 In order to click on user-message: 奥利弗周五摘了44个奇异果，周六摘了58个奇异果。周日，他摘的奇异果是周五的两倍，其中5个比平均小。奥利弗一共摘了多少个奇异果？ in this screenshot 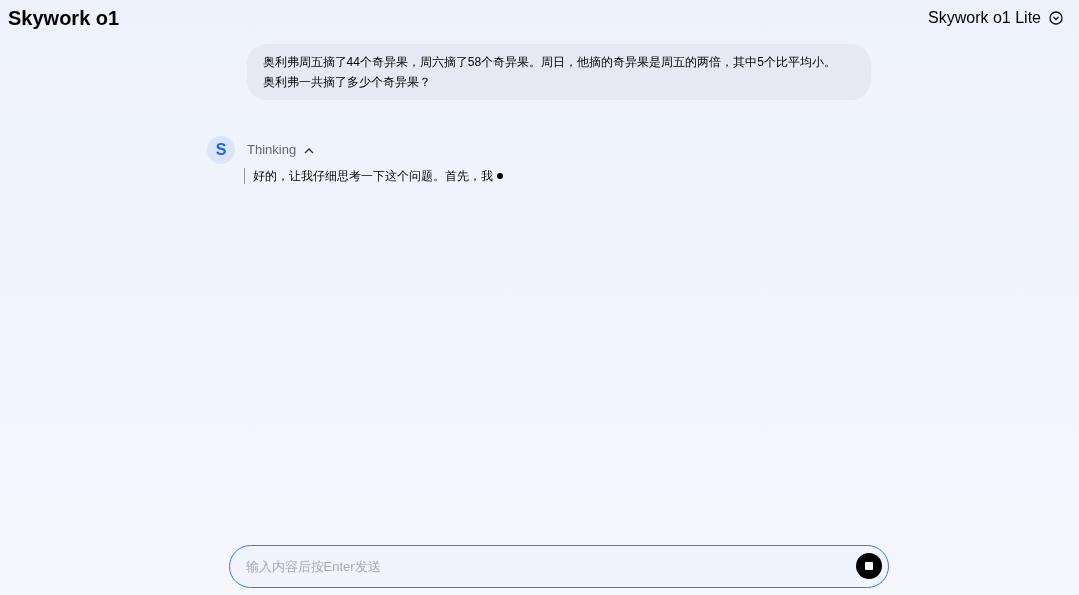, I will do `click(558, 72)`.